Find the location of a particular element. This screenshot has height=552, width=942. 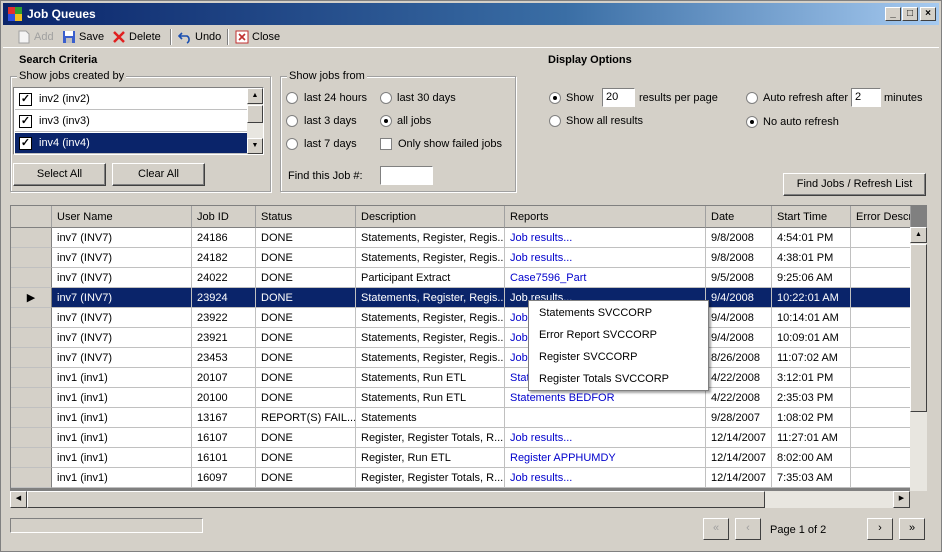

column-header: Start Time is located at coordinates (811, 217).